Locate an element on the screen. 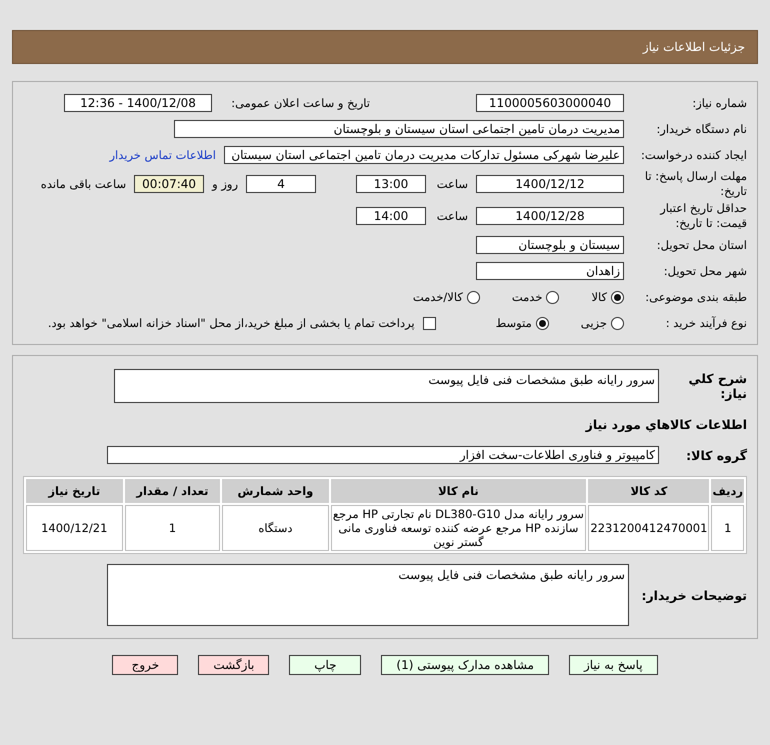 This screenshot has height=745, width=770. table-cell: 2231200412470001 is located at coordinates (649, 528).